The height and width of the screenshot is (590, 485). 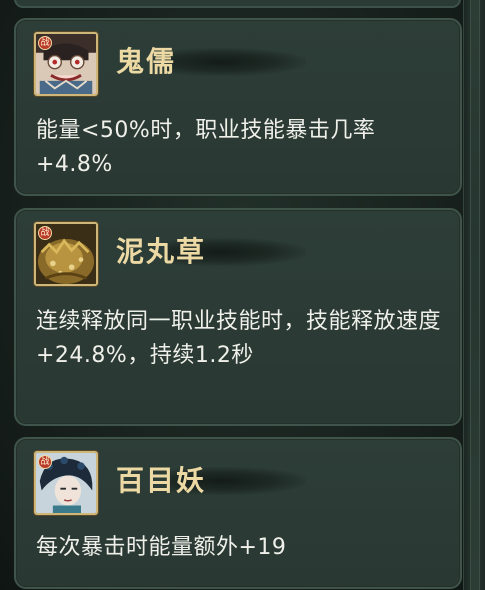 What do you see at coordinates (161, 251) in the screenshot?
I see `card-name: 泥丸草` at bounding box center [161, 251].